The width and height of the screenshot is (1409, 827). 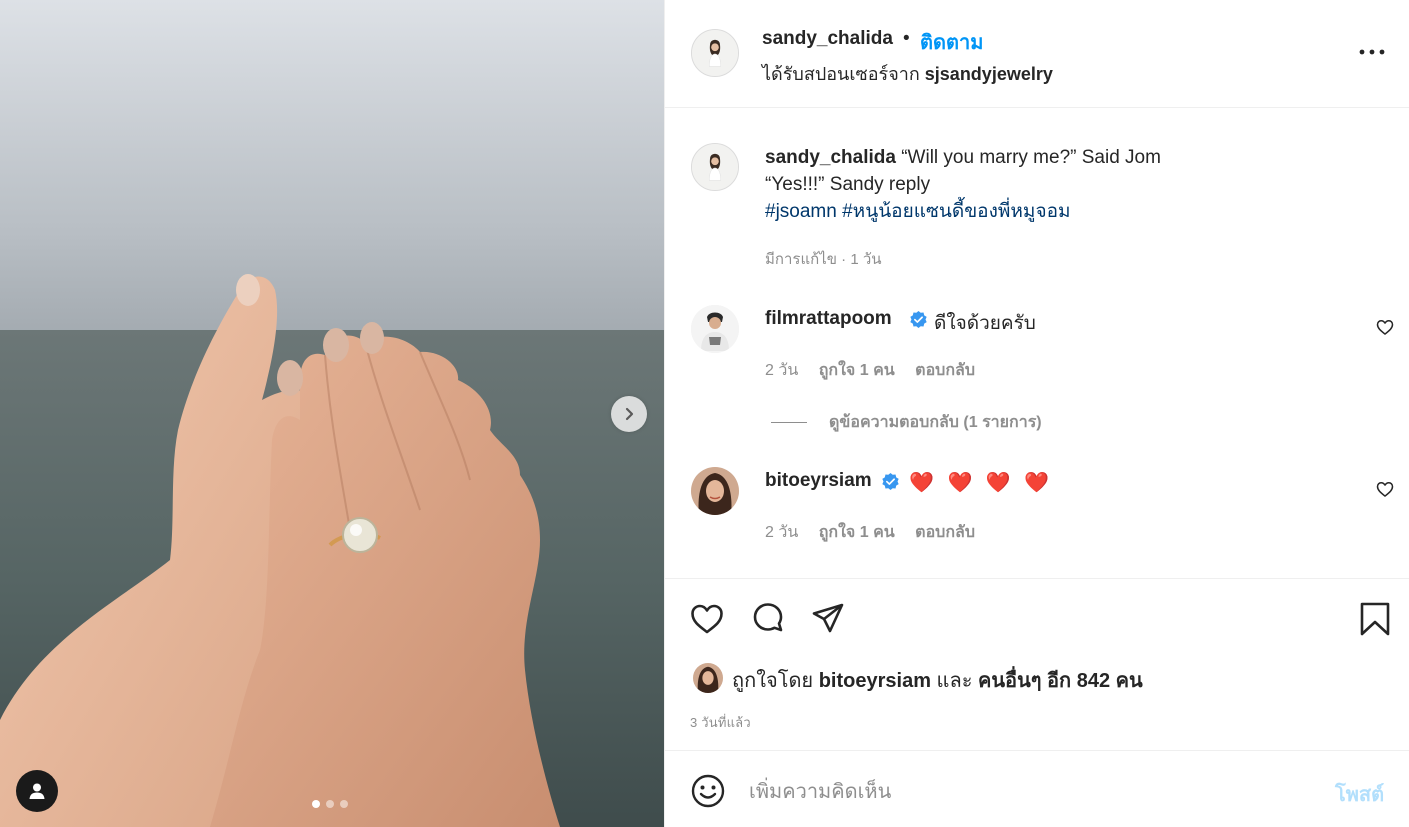 I want to click on view-replies-button: ดูข้อความตอบกลับ (1 รายการ), so click(x=906, y=422).